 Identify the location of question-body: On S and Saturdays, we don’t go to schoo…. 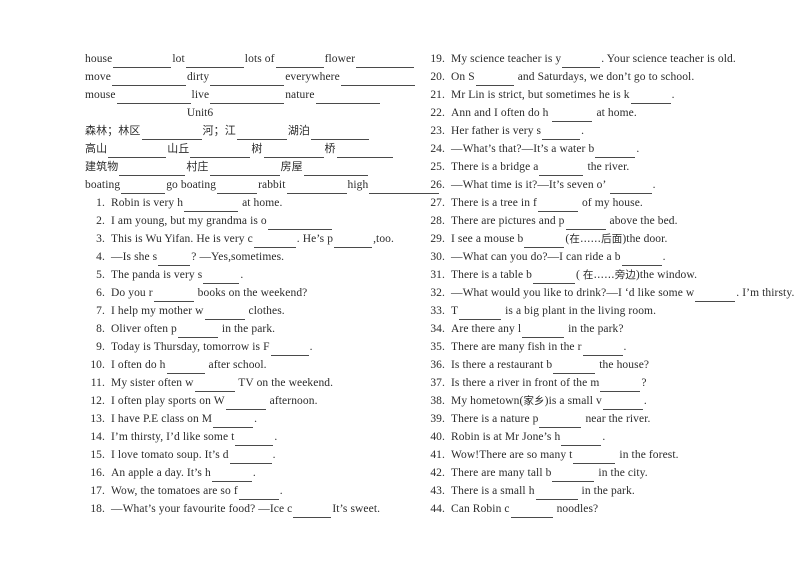
(572, 78).